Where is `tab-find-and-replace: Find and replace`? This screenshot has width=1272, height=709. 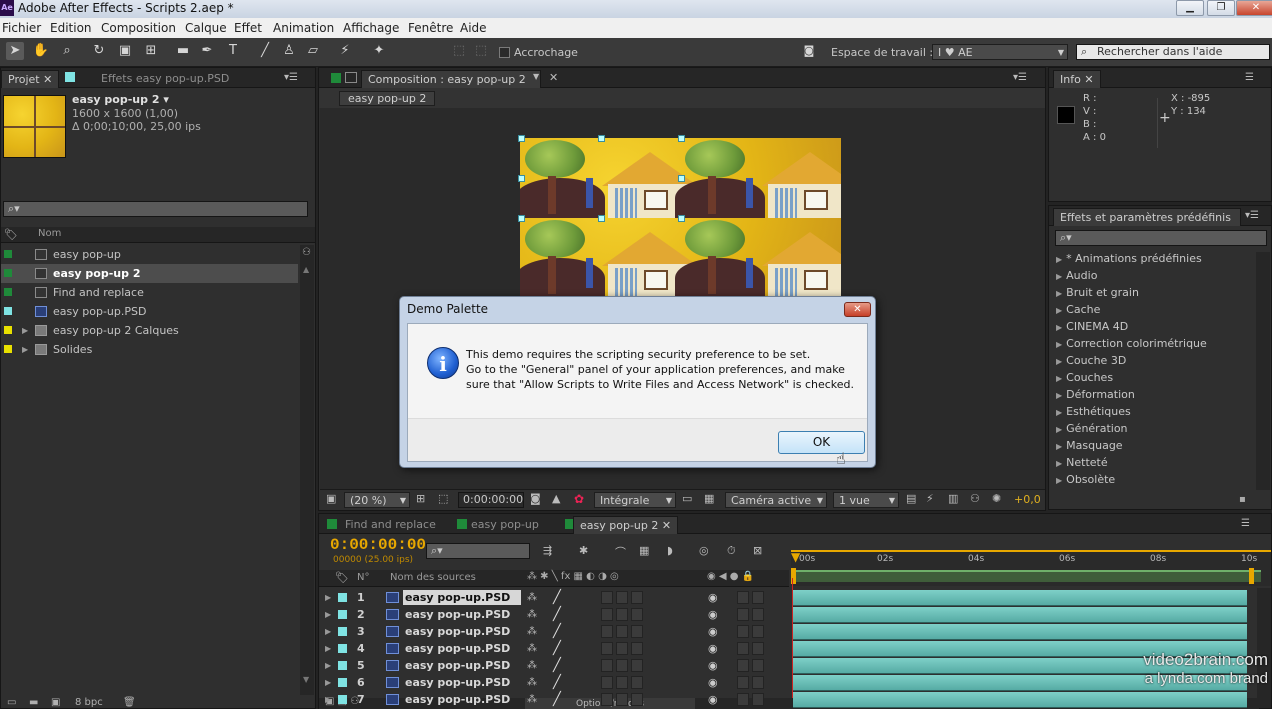
tab-find-and-replace: Find and replace is located at coordinates (390, 525).